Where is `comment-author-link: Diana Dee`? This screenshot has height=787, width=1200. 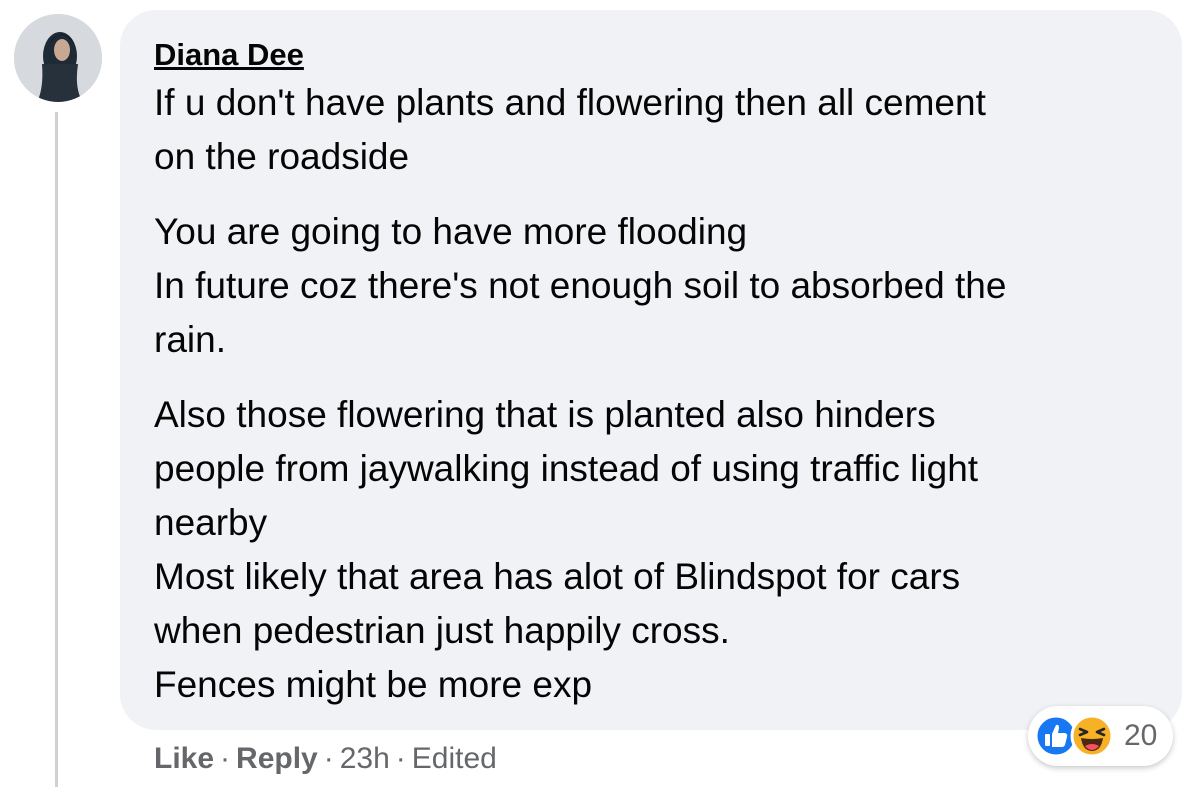 comment-author-link: Diana Dee is located at coordinates (229, 55).